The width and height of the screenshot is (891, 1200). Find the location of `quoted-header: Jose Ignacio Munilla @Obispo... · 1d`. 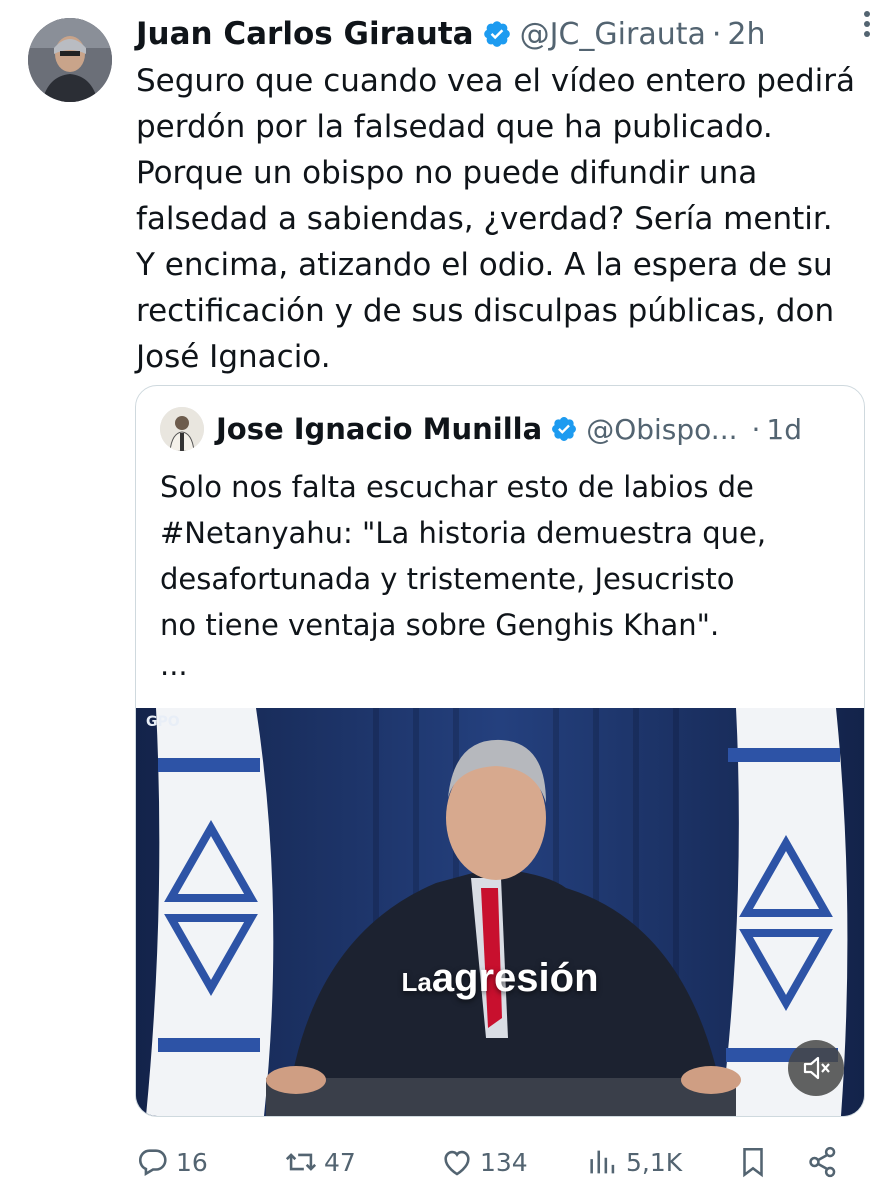

quoted-header: Jose Ignacio Munilla @Obispo... · 1d is located at coordinates (500, 429).